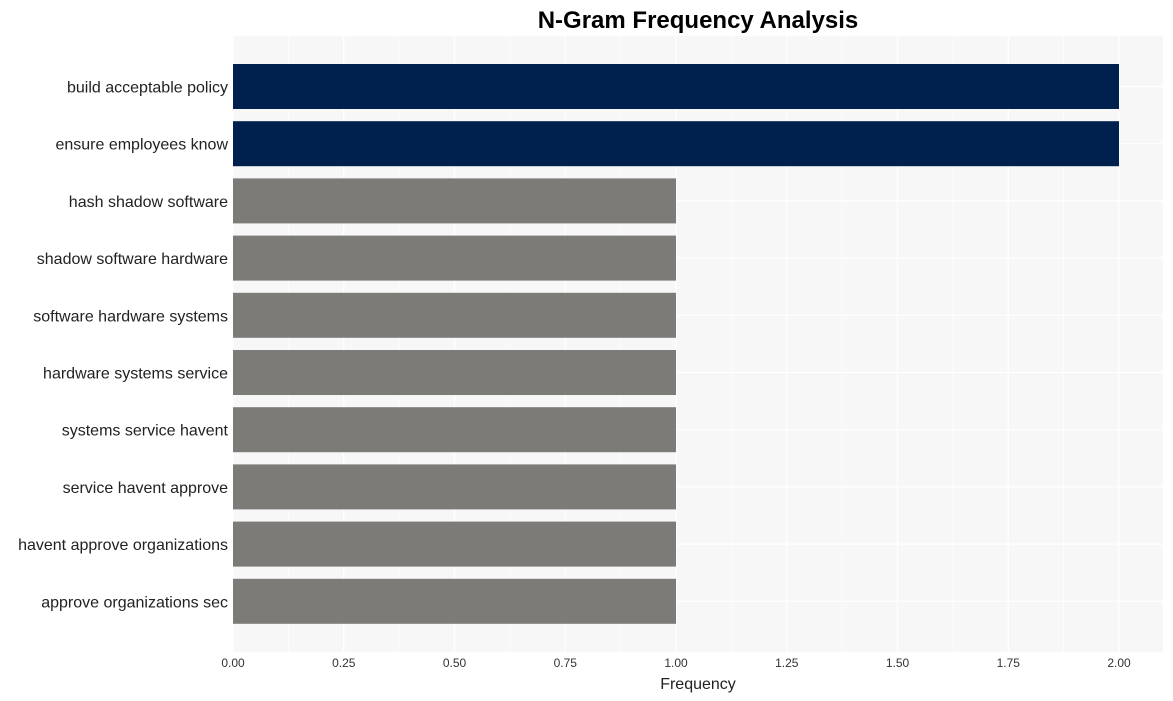 The width and height of the screenshot is (1173, 701). Describe the element at coordinates (698, 20) in the screenshot. I see `chart-title: N-Gram Frequency Analysis` at that location.